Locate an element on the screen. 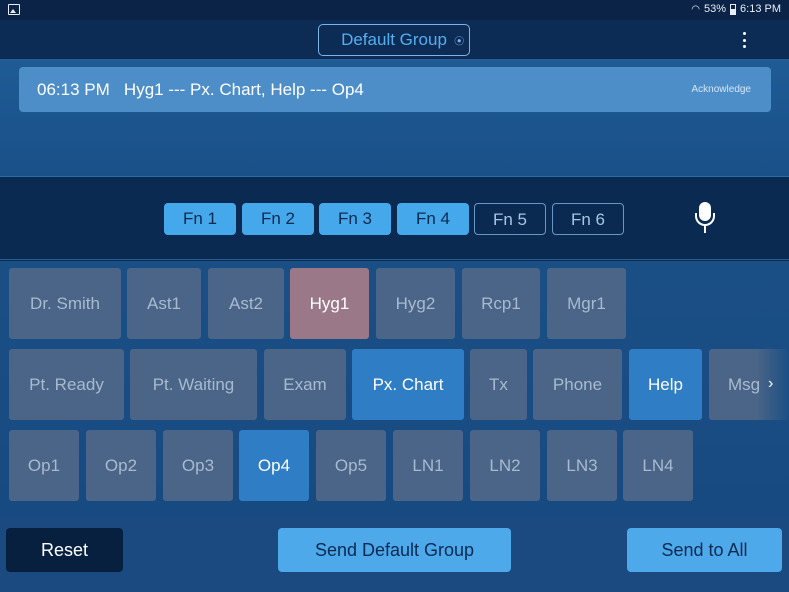 The image size is (789, 592). tile-pt-waiting: Pt. Waiting is located at coordinates (193, 384).